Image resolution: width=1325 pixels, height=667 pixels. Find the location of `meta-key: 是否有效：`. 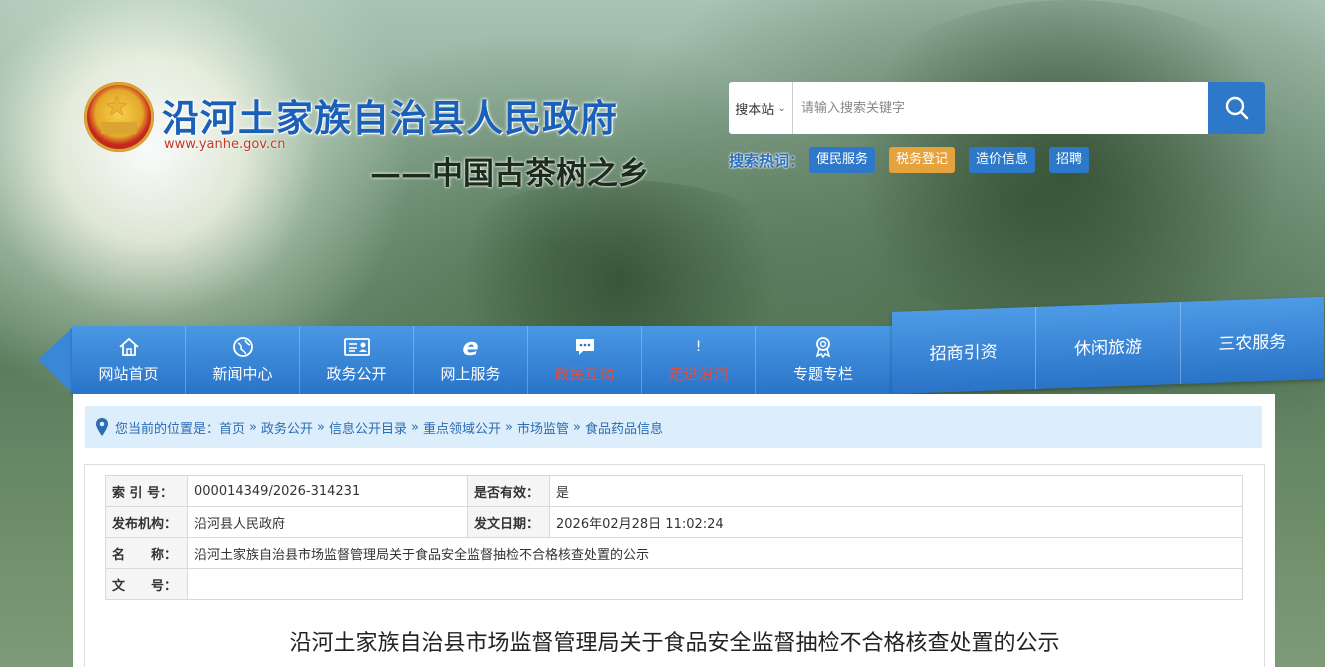

meta-key: 是否有效： is located at coordinates (508, 491).